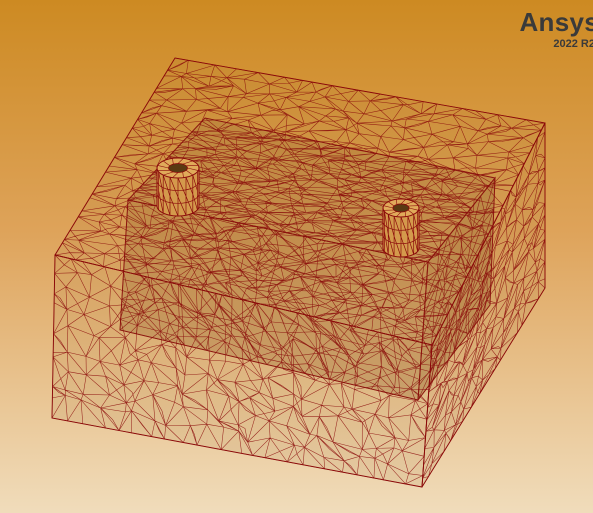 The width and height of the screenshot is (593, 513). Describe the element at coordinates (401, 228) in the screenshot. I see `cylinder-right` at that location.